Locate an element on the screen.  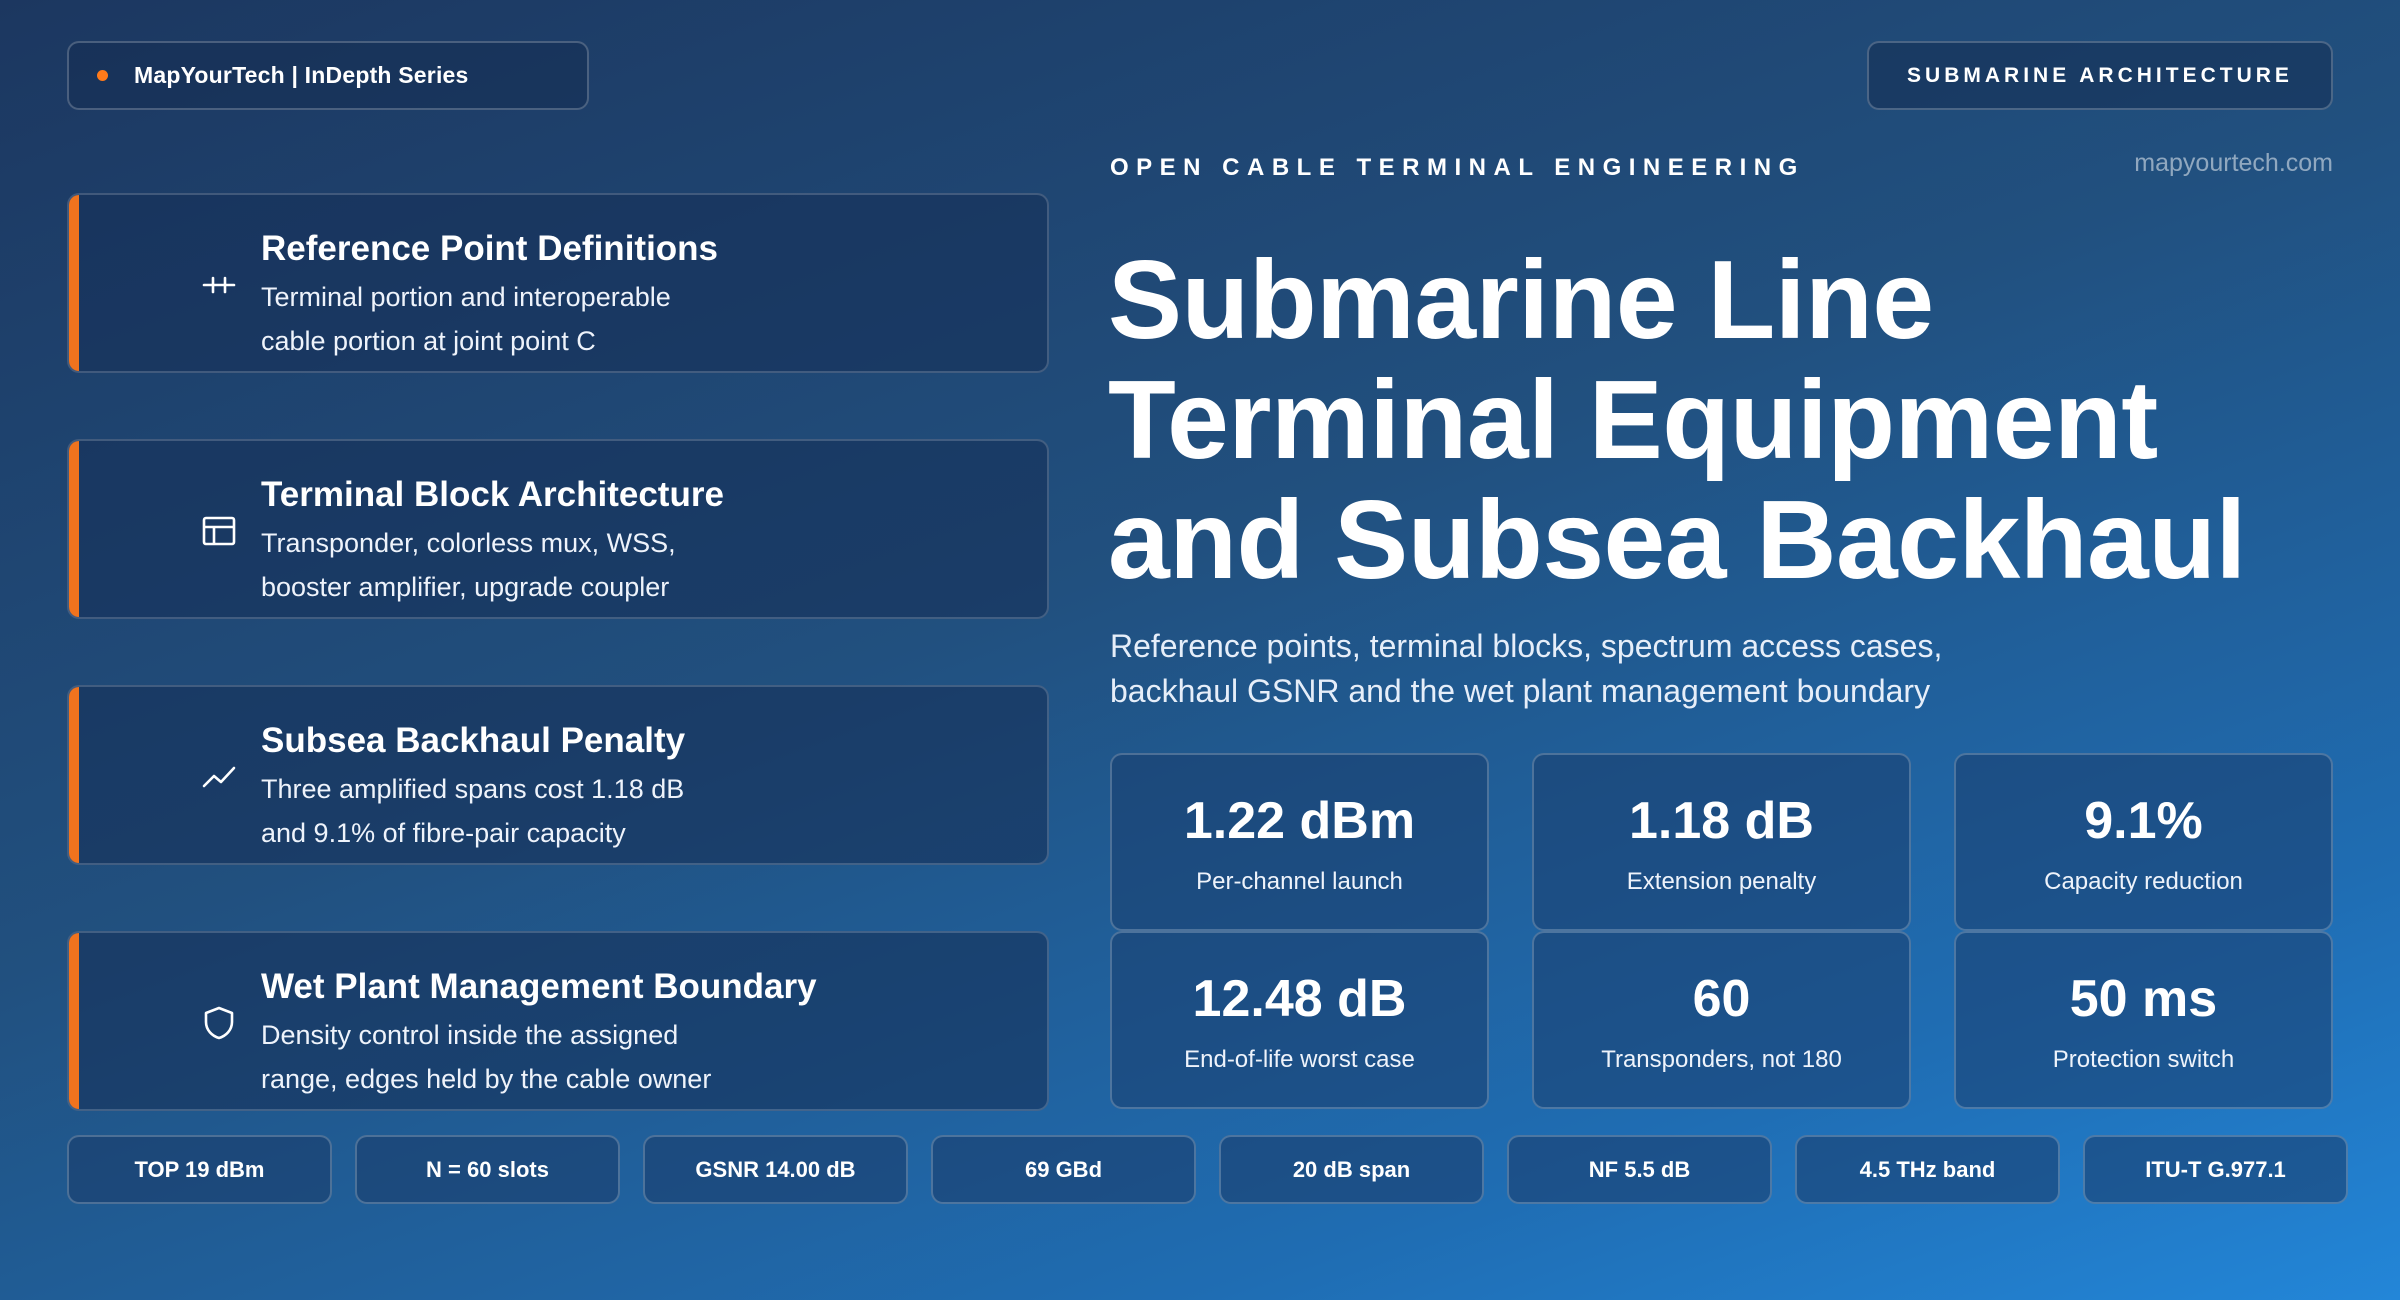
title-line: and Subsea Backhaul is located at coordinates (1677, 540).